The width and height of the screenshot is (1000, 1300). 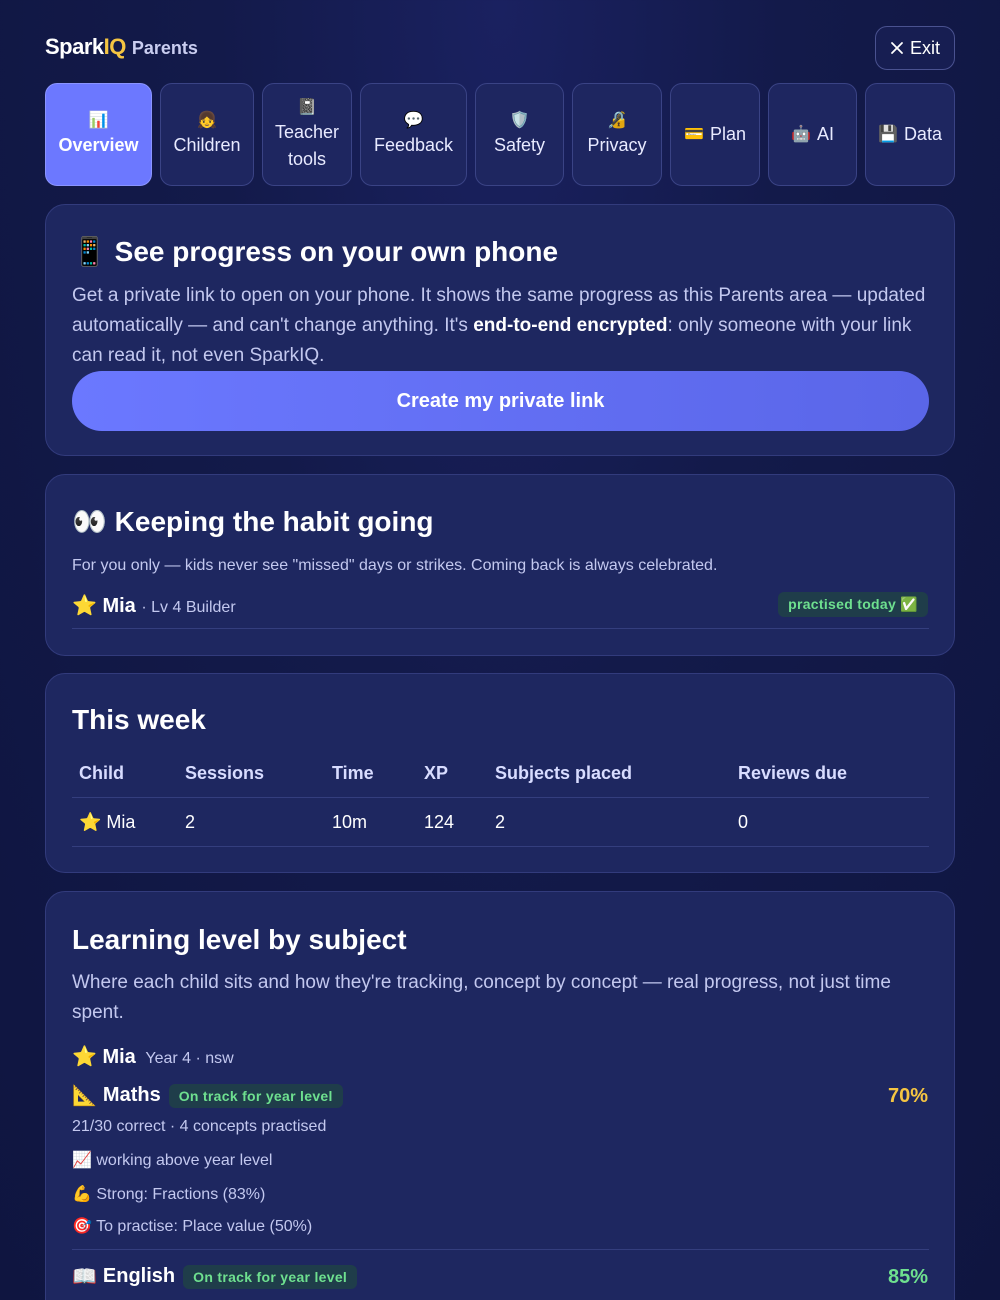 What do you see at coordinates (98, 120) in the screenshot?
I see `chart-icon: 📊` at bounding box center [98, 120].